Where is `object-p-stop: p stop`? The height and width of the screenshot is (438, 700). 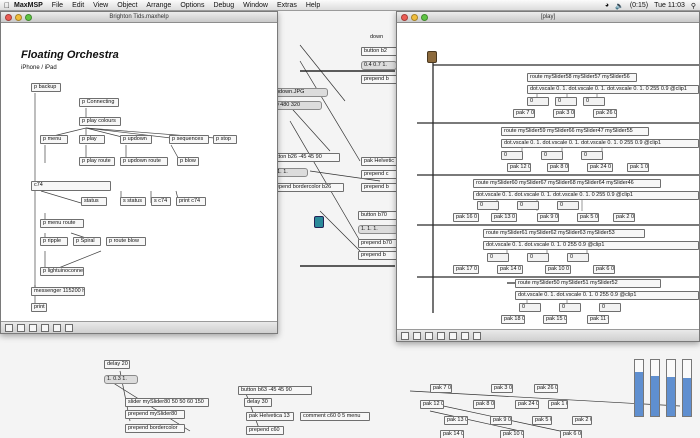
object-p-stop: p stop is located at coordinates (225, 139).